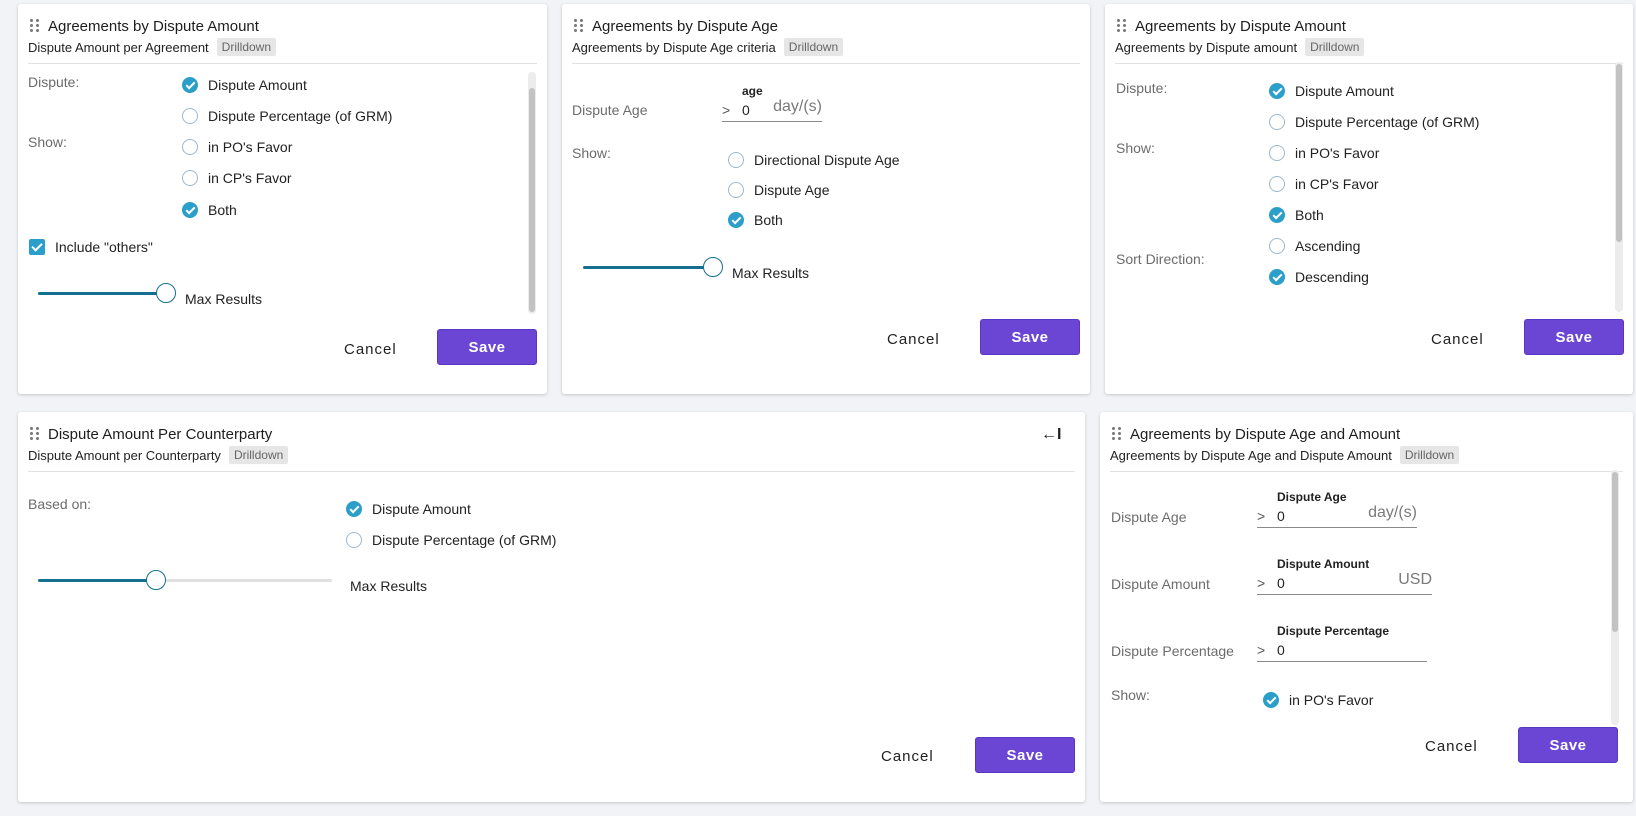  What do you see at coordinates (224, 299) in the screenshot?
I see `max-results-label: Max Results` at bounding box center [224, 299].